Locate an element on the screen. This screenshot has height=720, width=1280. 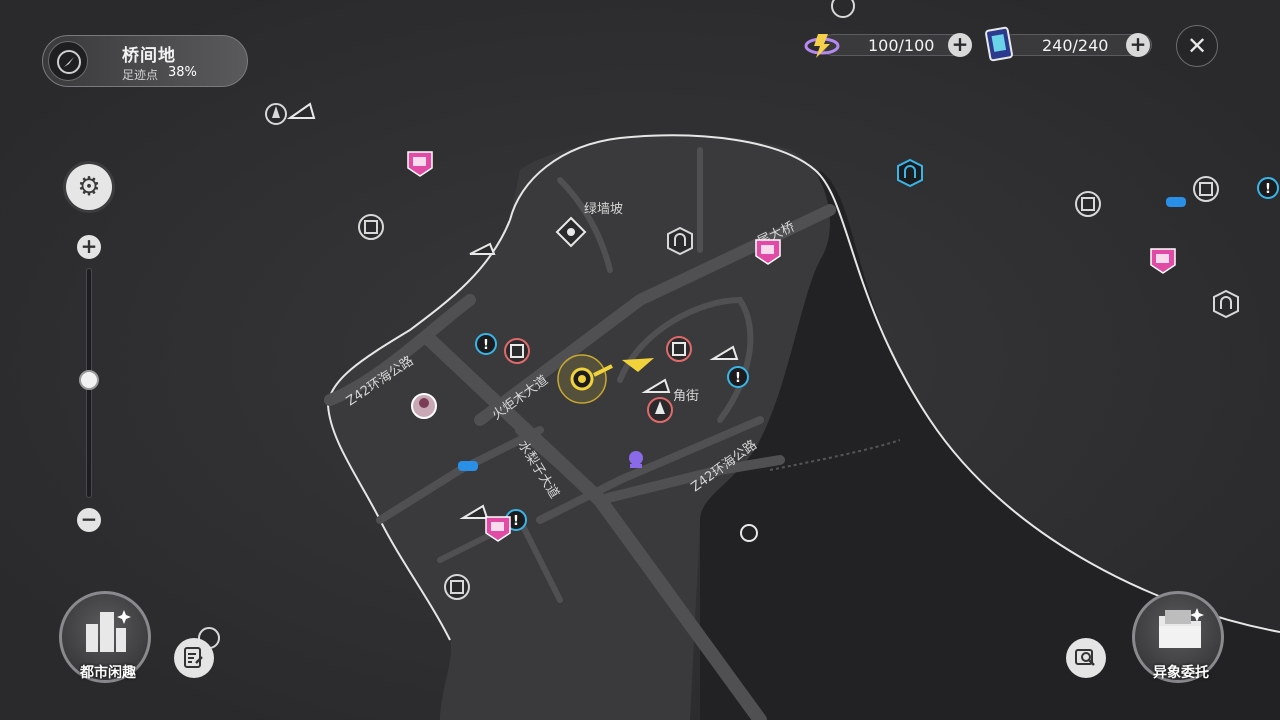
city-buildings-icon is located at coordinates (108, 631).